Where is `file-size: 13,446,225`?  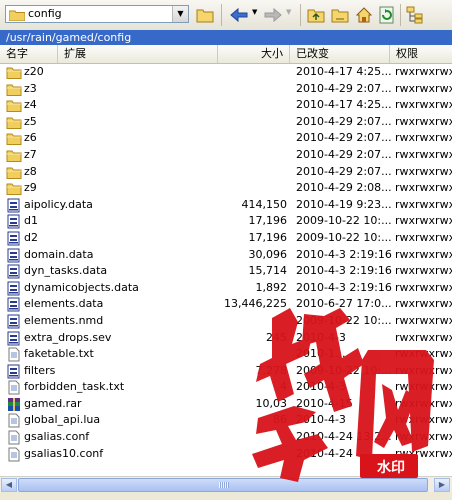
file-size: 13,446,225 is located at coordinates (255, 304).